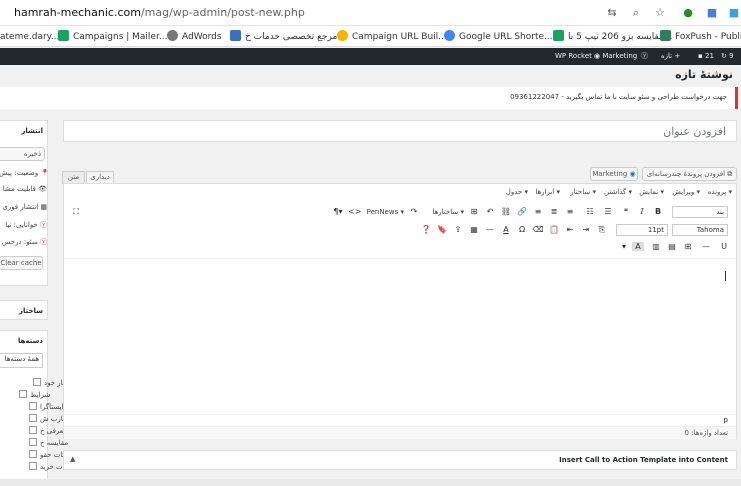 This screenshot has width=741, height=486. Describe the element at coordinates (656, 246) in the screenshot. I see `table-column-icon: ▥` at that location.